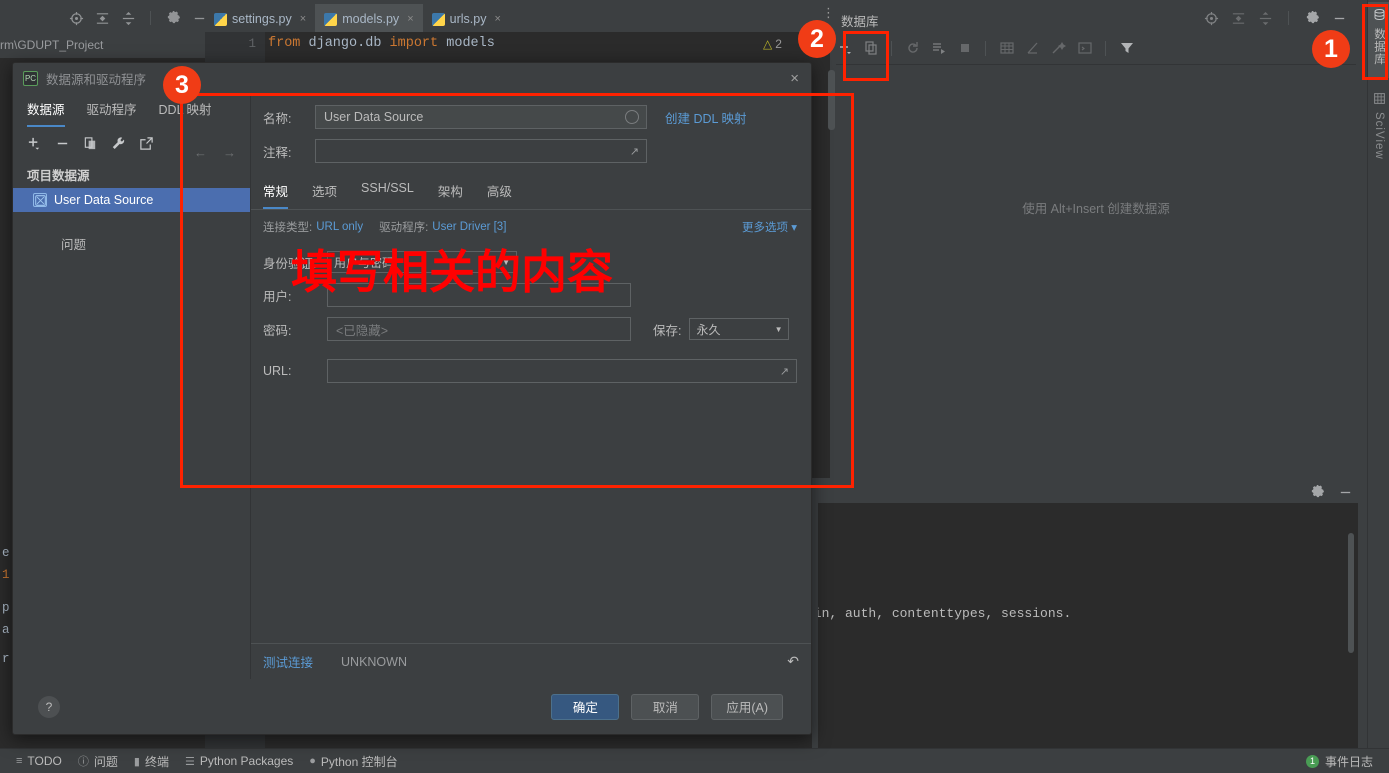 Image resolution: width=1389 pixels, height=773 pixels. Describe the element at coordinates (182, 85) in the screenshot. I see `annotation-badge-3: 3` at that location.